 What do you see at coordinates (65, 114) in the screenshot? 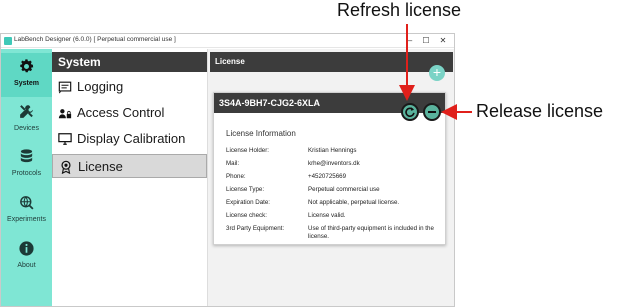
I see `users-lock-icon` at bounding box center [65, 114].